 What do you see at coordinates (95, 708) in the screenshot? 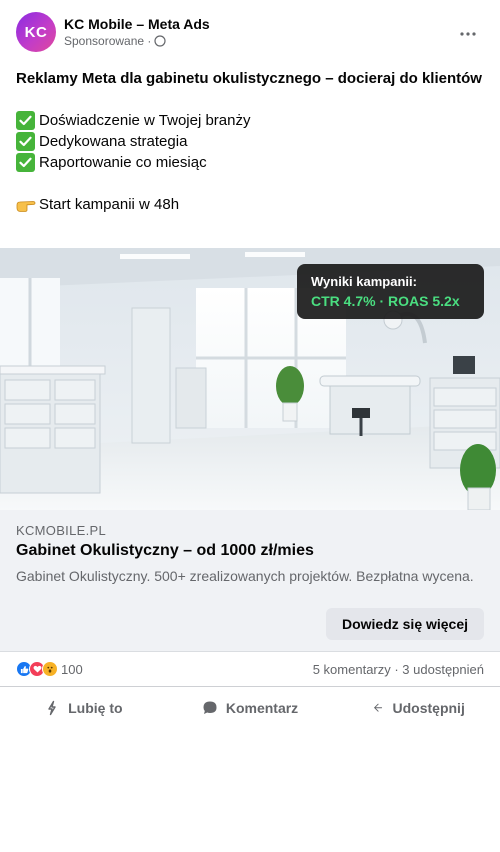
I see `like-label: Lubię to` at bounding box center [95, 708].